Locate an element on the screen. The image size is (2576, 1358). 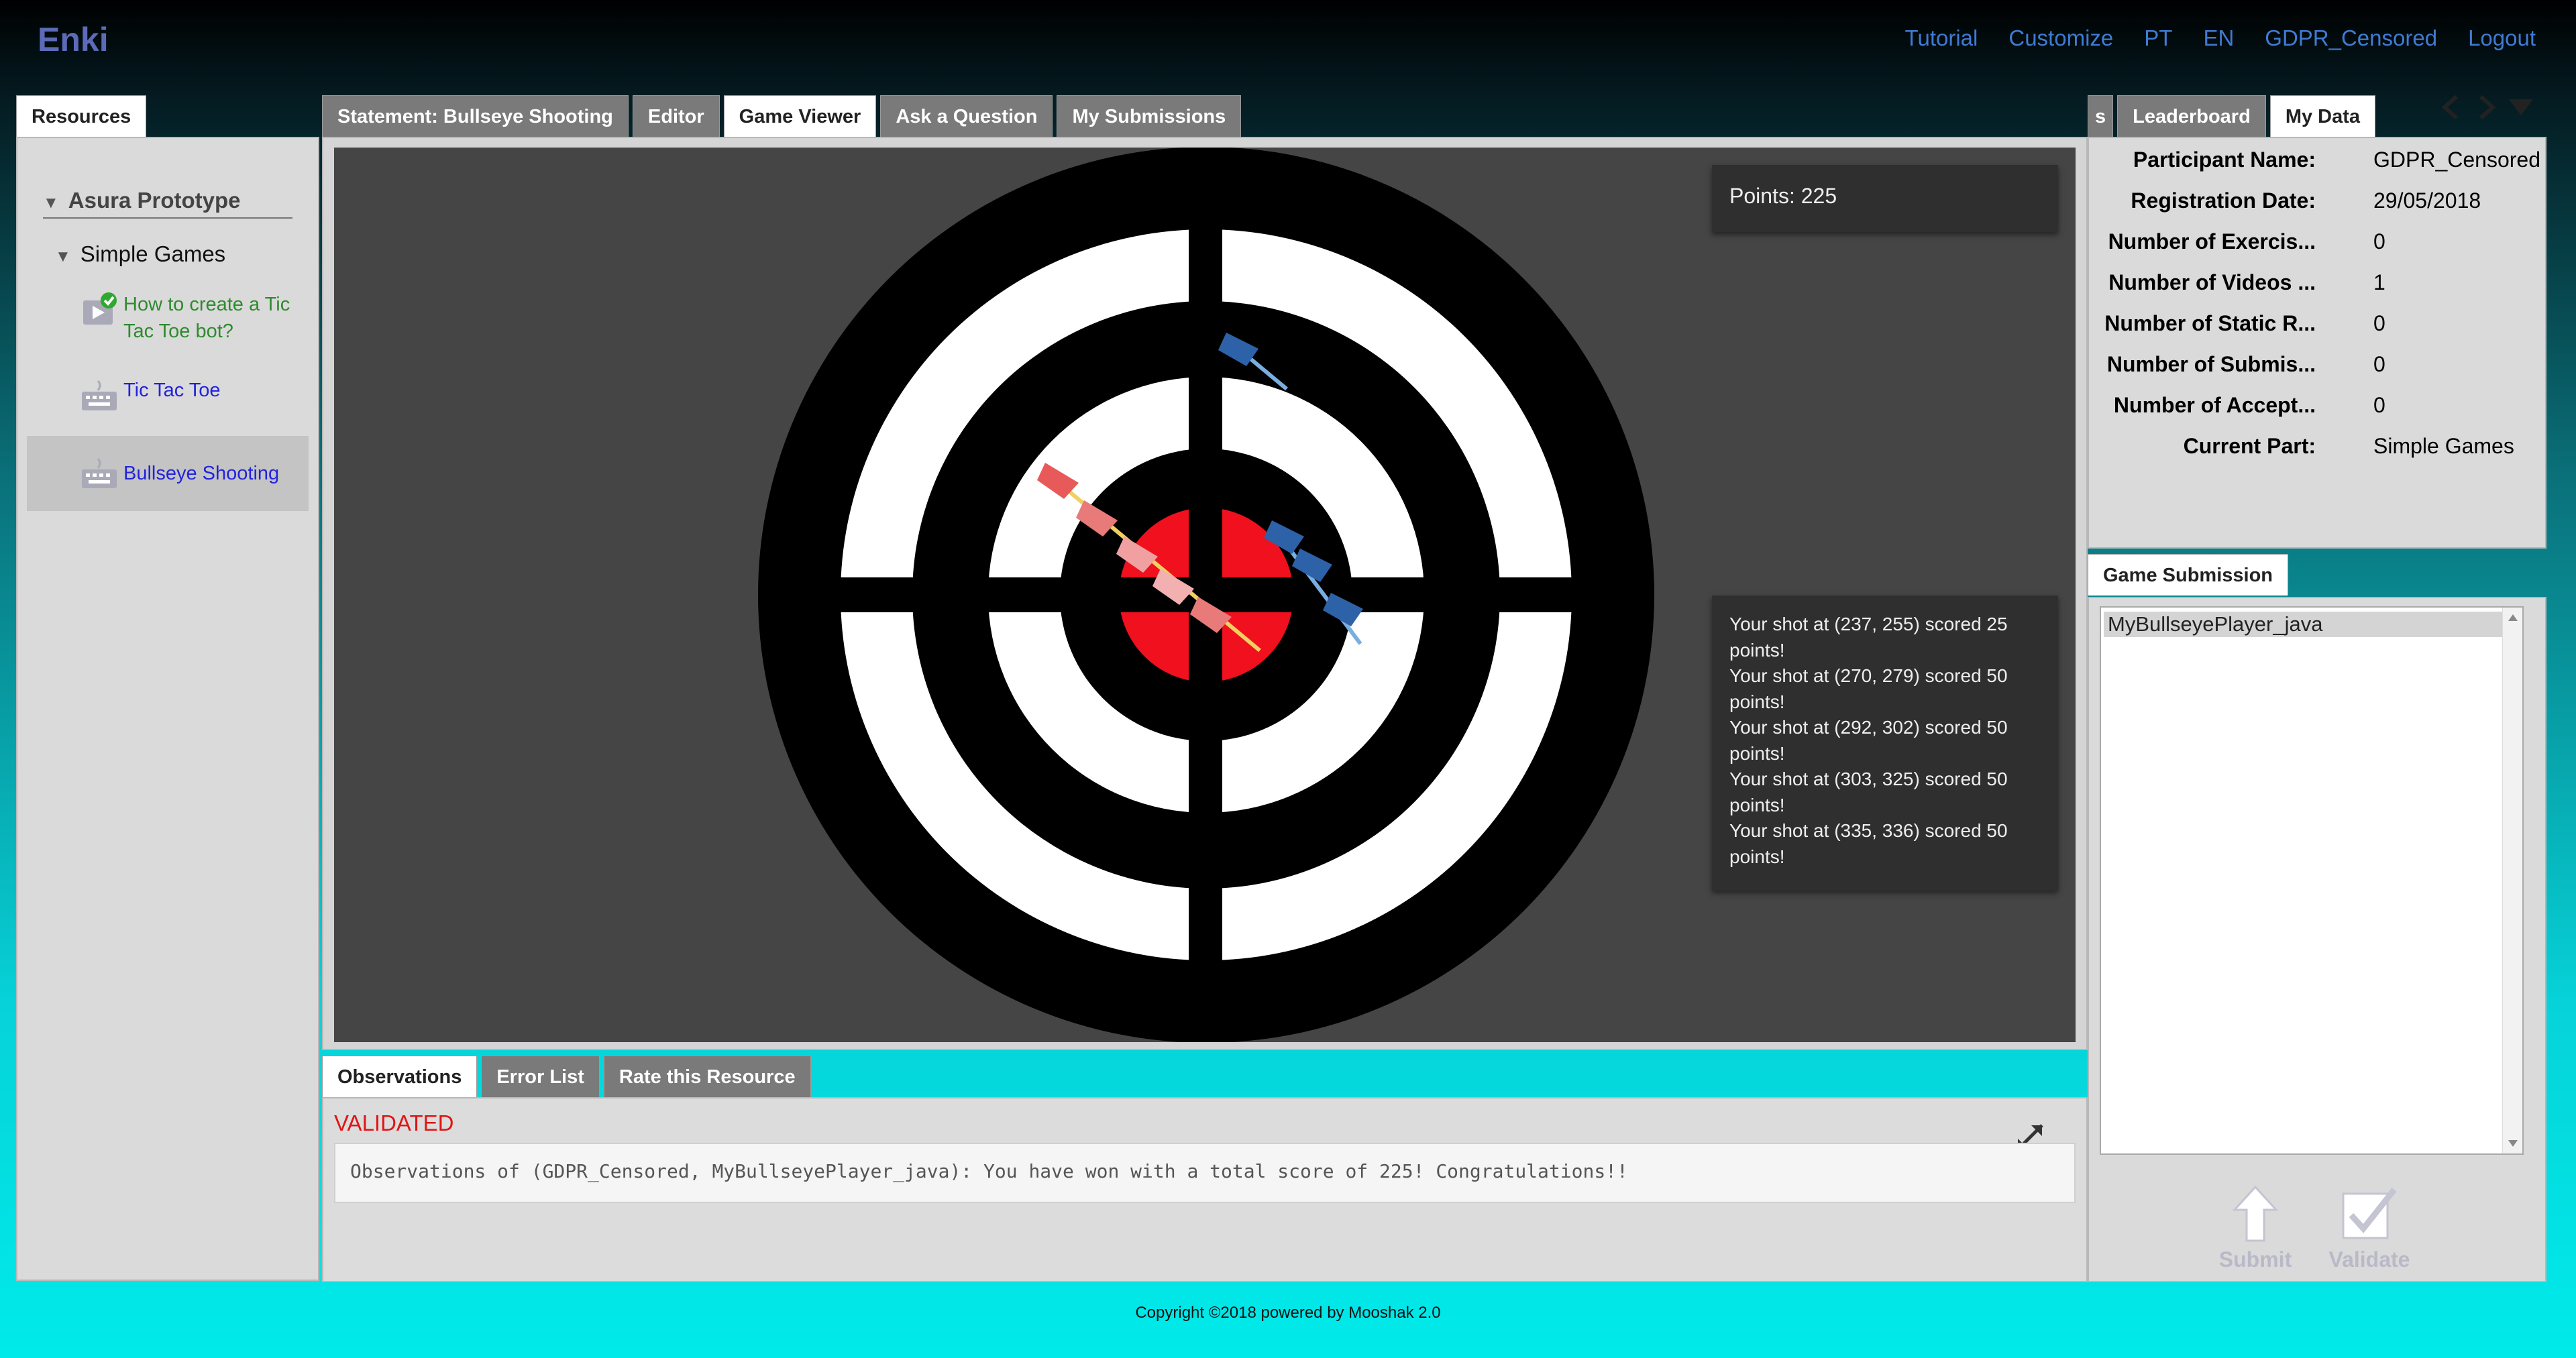
scroll-down-icon is located at coordinates (2513, 1143).